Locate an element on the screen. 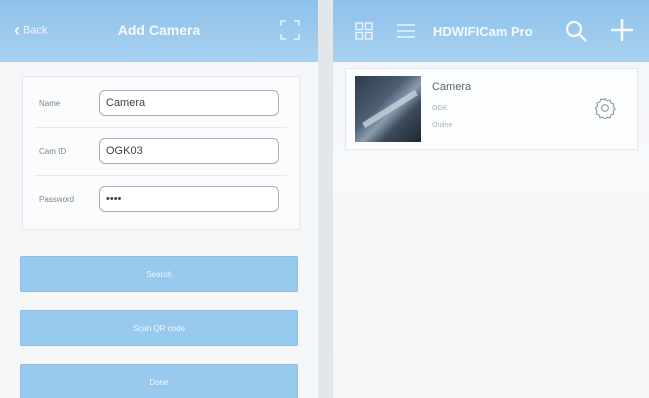  camid-field is located at coordinates (189, 151).